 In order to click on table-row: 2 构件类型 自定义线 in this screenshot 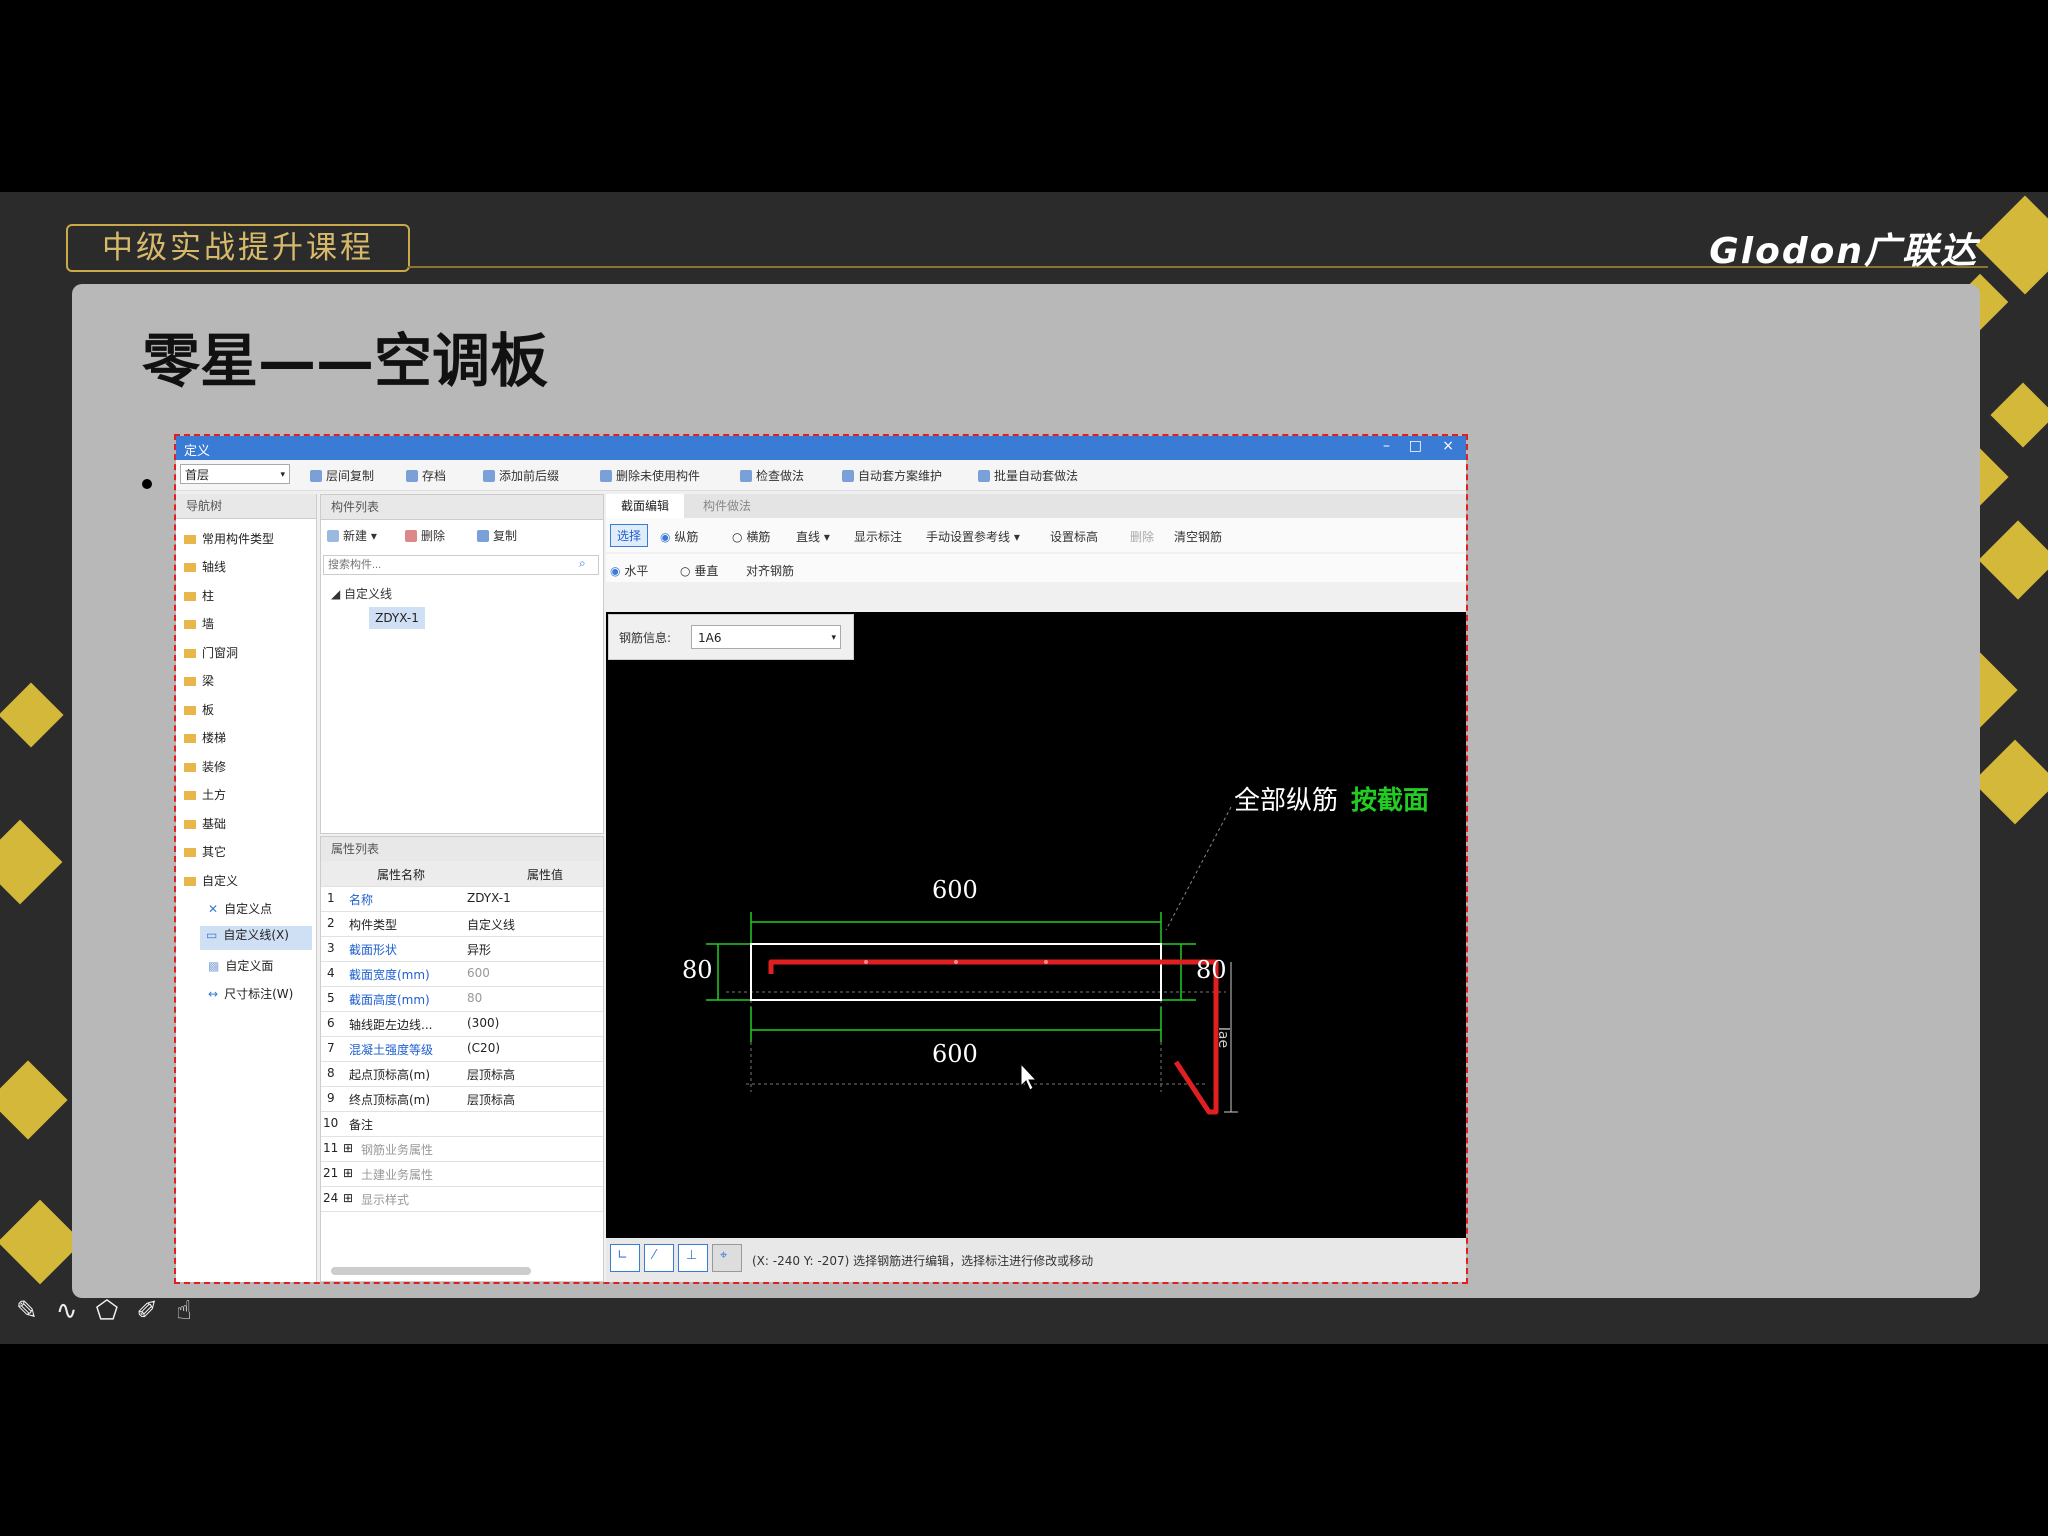, I will do `click(462, 924)`.